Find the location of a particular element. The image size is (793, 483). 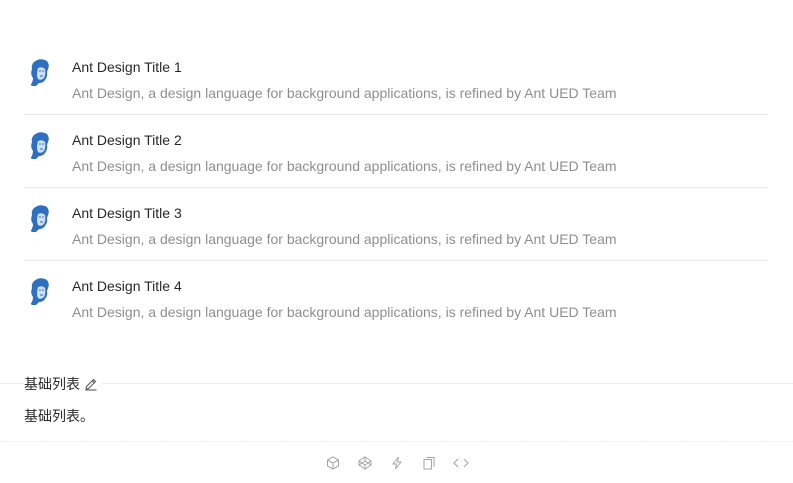

demo-actions-divider is located at coordinates (396, 441).